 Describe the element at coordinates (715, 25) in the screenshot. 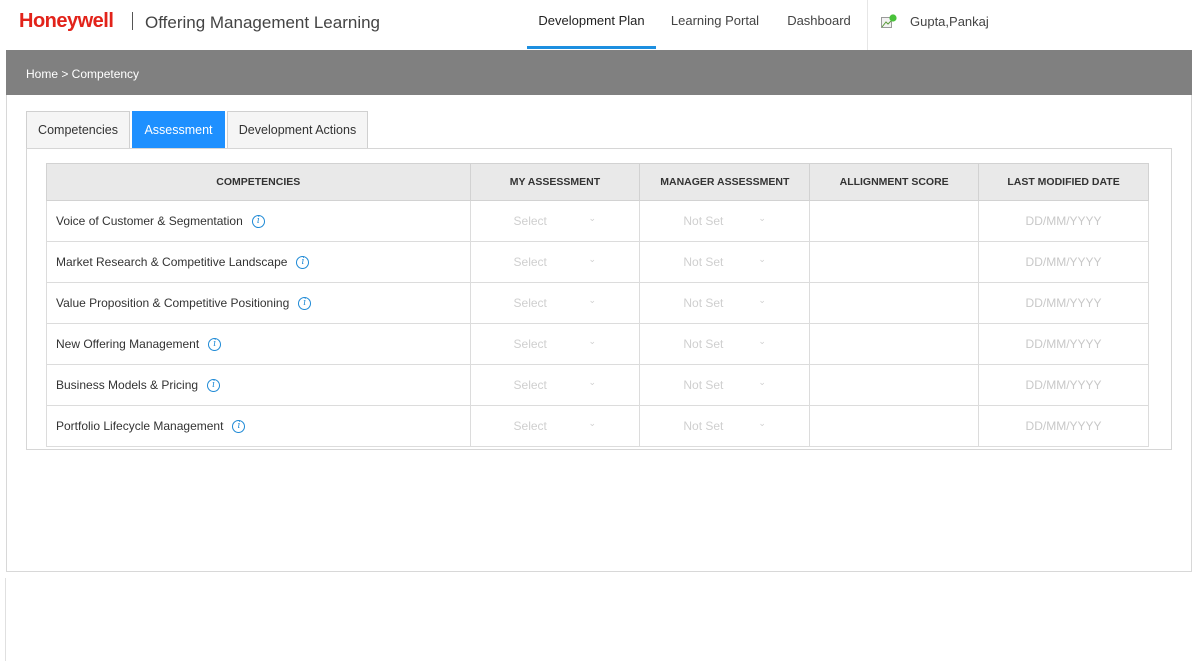

I see `nav-learning-portal: Learning Portal` at that location.